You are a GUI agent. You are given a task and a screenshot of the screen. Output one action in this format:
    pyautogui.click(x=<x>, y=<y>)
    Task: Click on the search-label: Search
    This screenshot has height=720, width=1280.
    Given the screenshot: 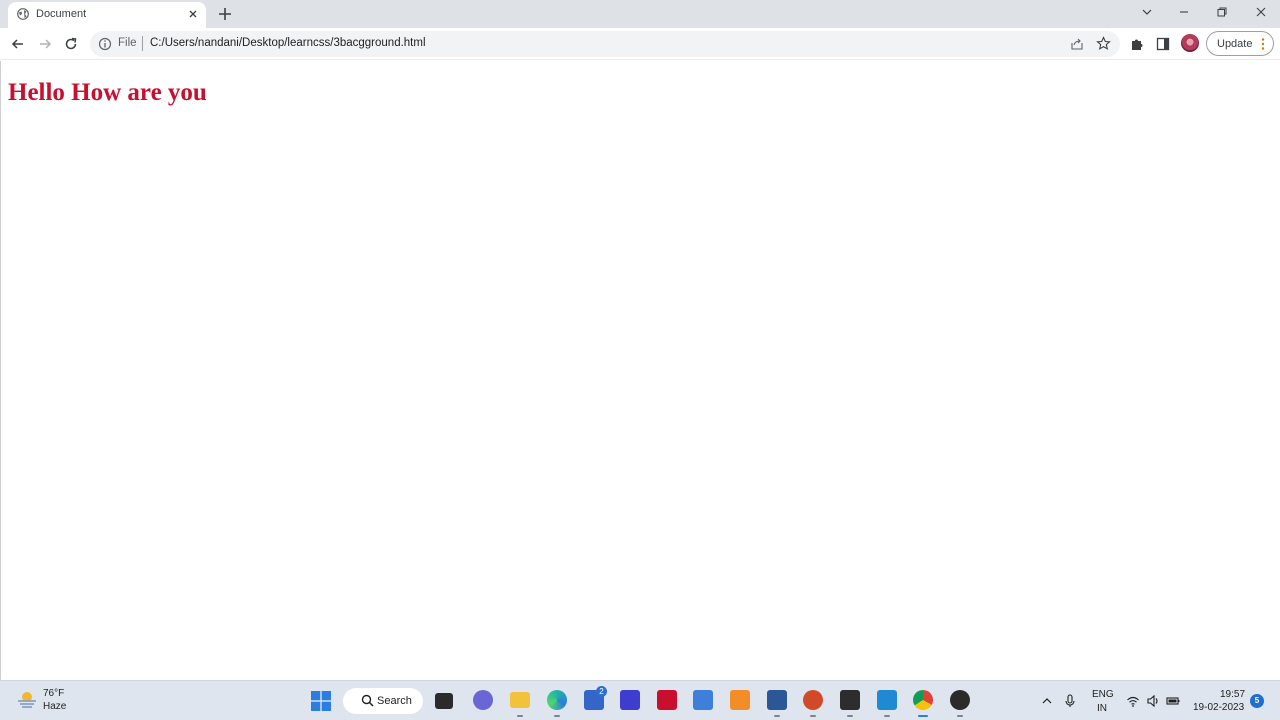 What is the action you would take?
    pyautogui.click(x=394, y=701)
    